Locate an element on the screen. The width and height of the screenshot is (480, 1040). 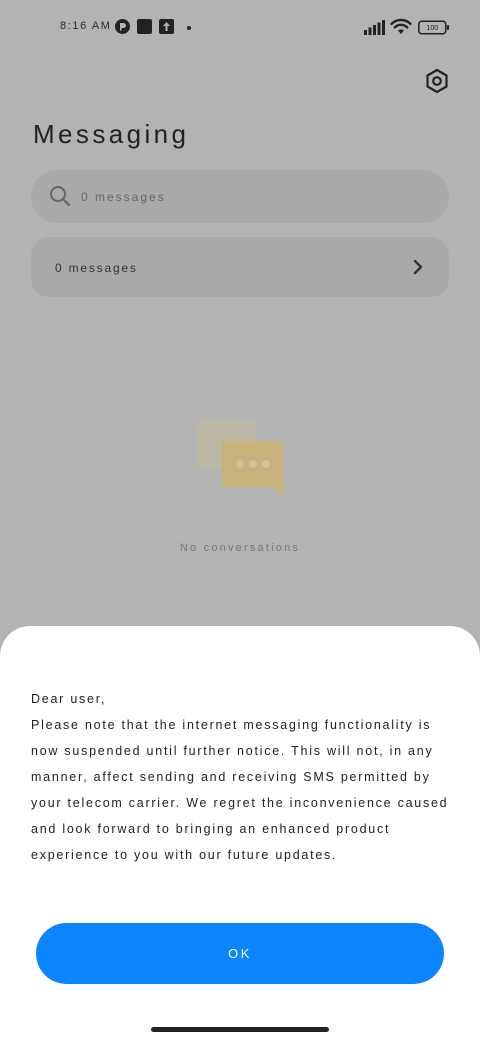
messages-summary-label: 0 messages is located at coordinates (96, 268).